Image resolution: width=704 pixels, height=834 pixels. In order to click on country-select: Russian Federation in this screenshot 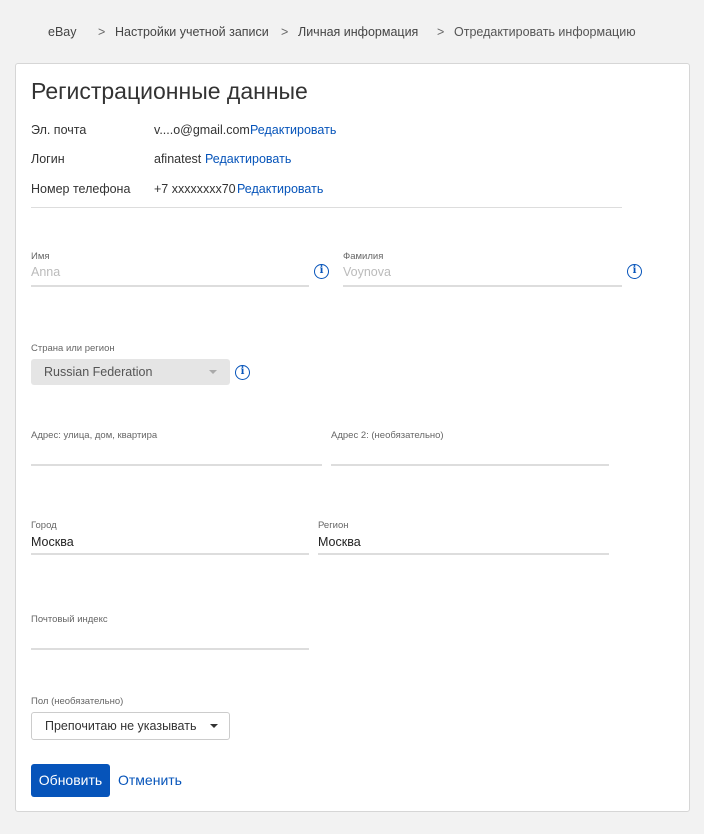, I will do `click(130, 372)`.